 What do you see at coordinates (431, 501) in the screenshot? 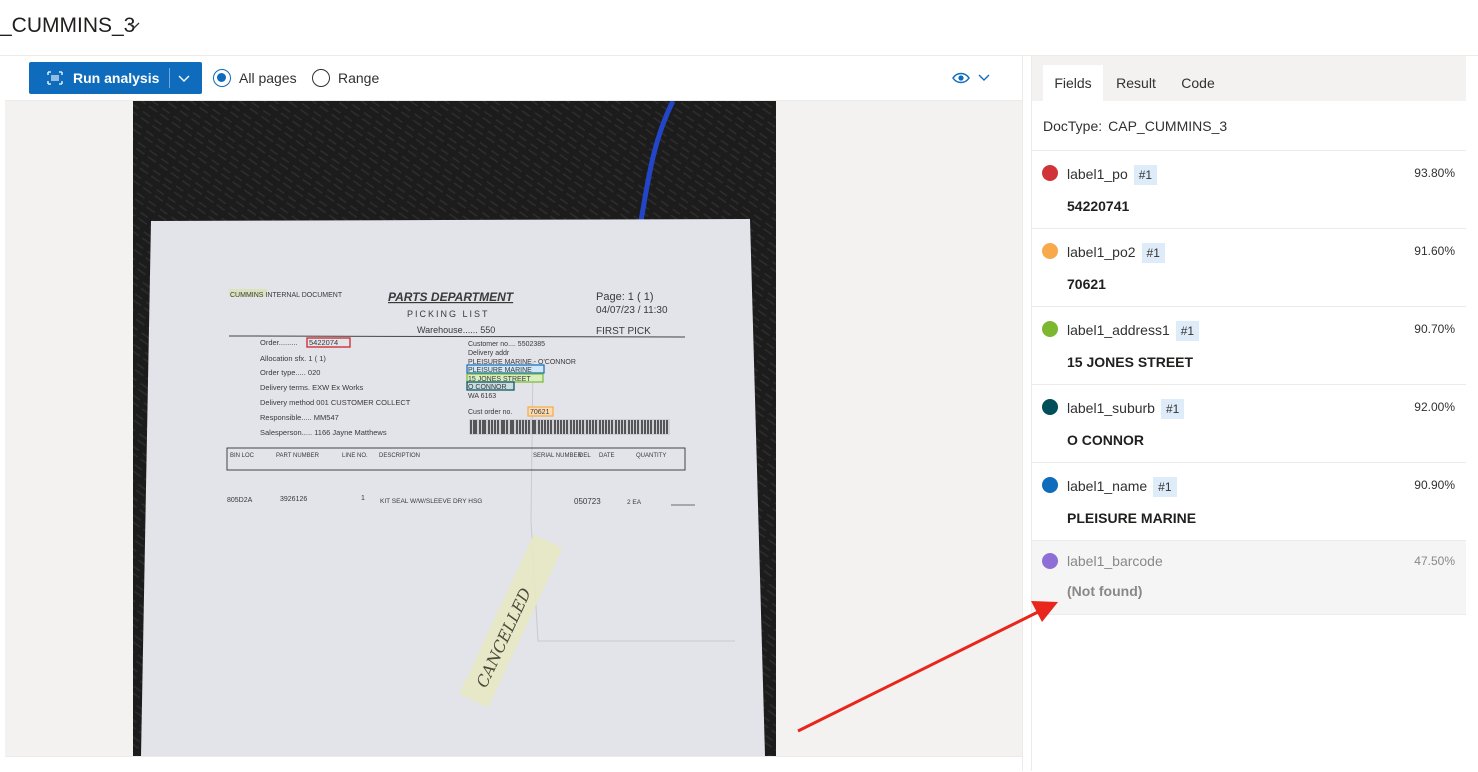
I see `doc-row-desc: KIT SEAL W/W/SLEEVE DRY HSG` at bounding box center [431, 501].